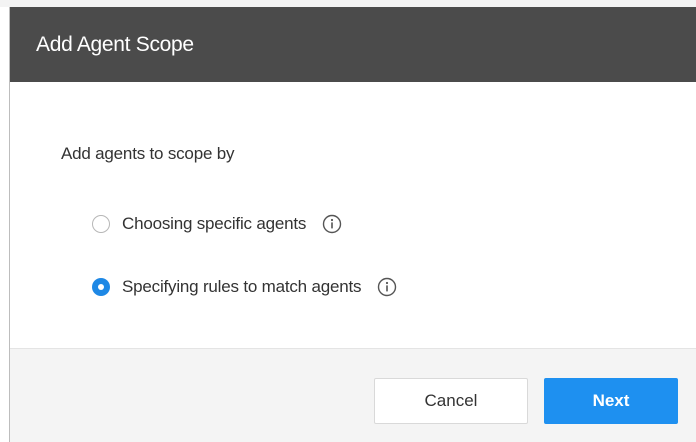 Image resolution: width=696 pixels, height=442 pixels. I want to click on option-choosing-specific-agents: Choosing specific agents, so click(217, 224).